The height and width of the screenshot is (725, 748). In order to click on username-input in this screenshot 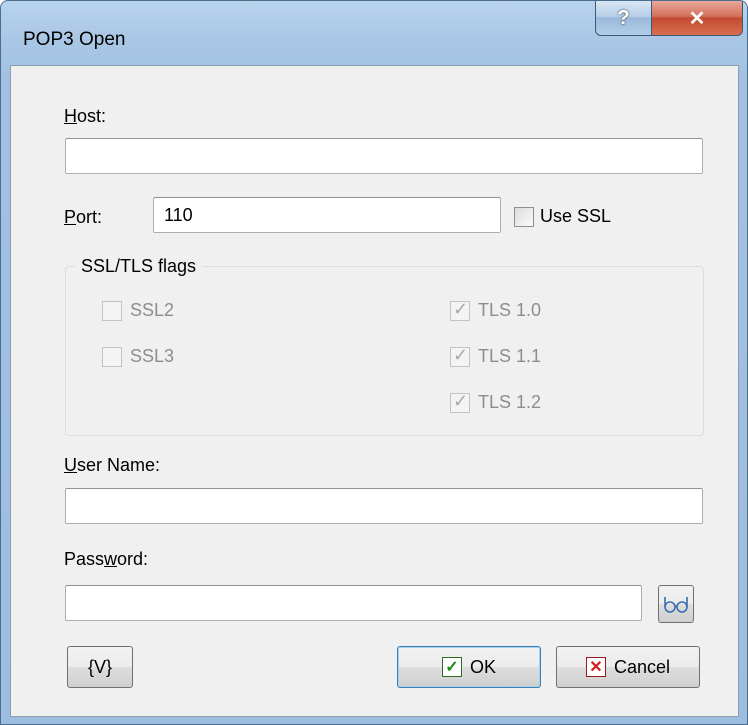, I will do `click(384, 506)`.